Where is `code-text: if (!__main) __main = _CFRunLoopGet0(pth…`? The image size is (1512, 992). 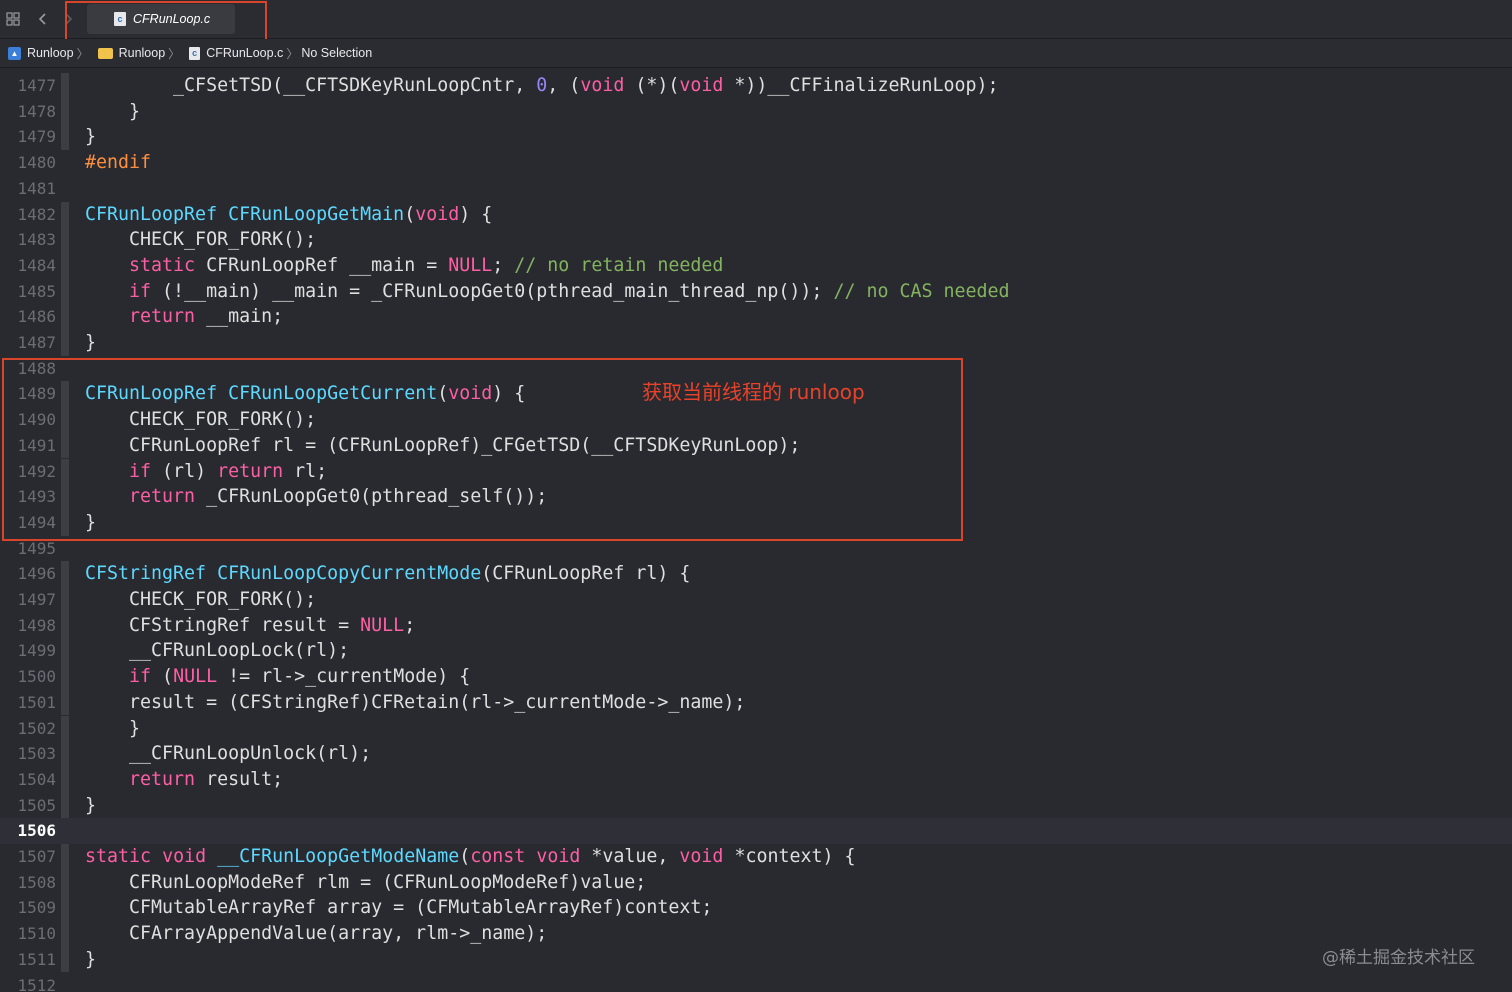
code-text: if (!__main) __main = _CFRunLoopGet0(pth… is located at coordinates (569, 291).